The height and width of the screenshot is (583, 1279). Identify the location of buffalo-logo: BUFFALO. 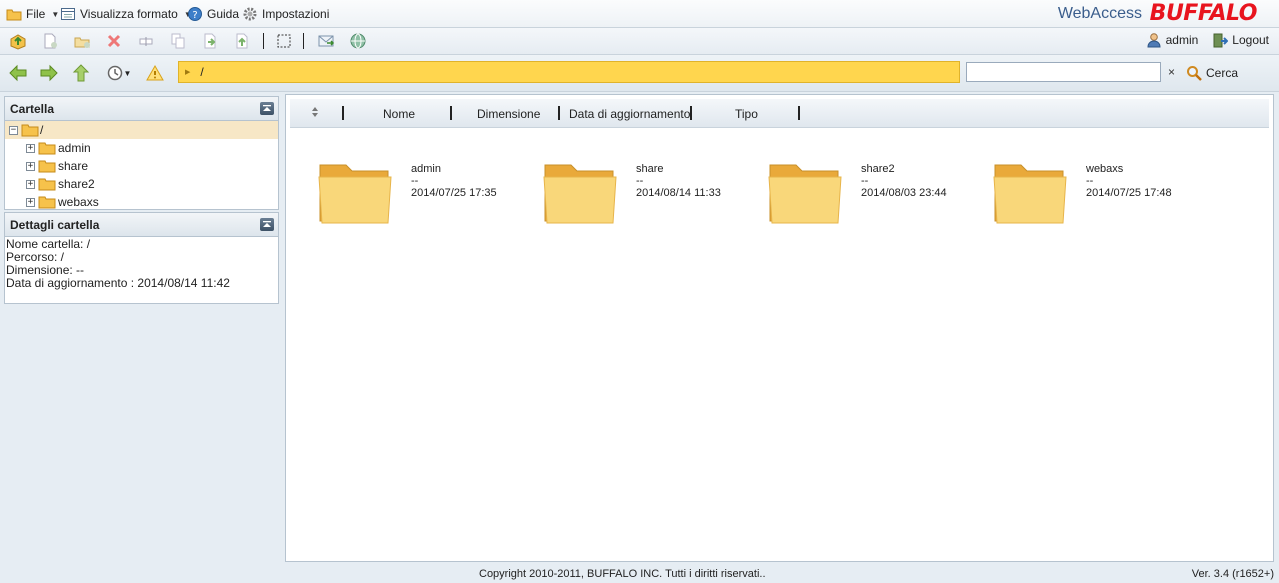
(1203, 13).